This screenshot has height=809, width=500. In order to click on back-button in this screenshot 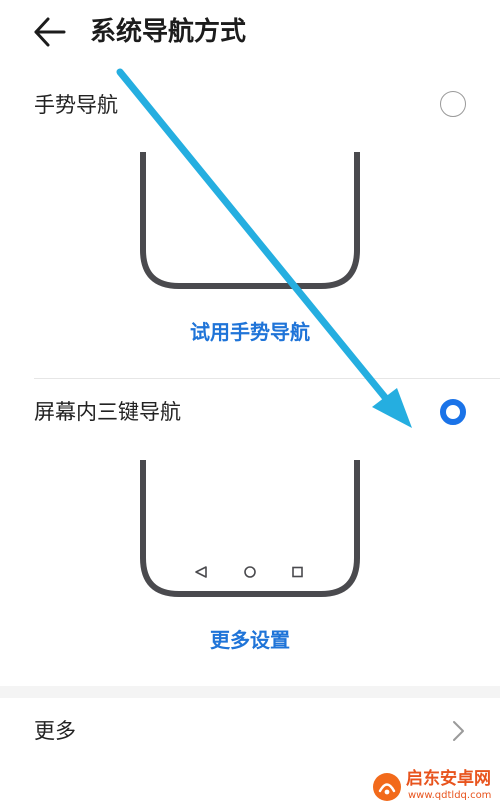, I will do `click(49, 32)`.